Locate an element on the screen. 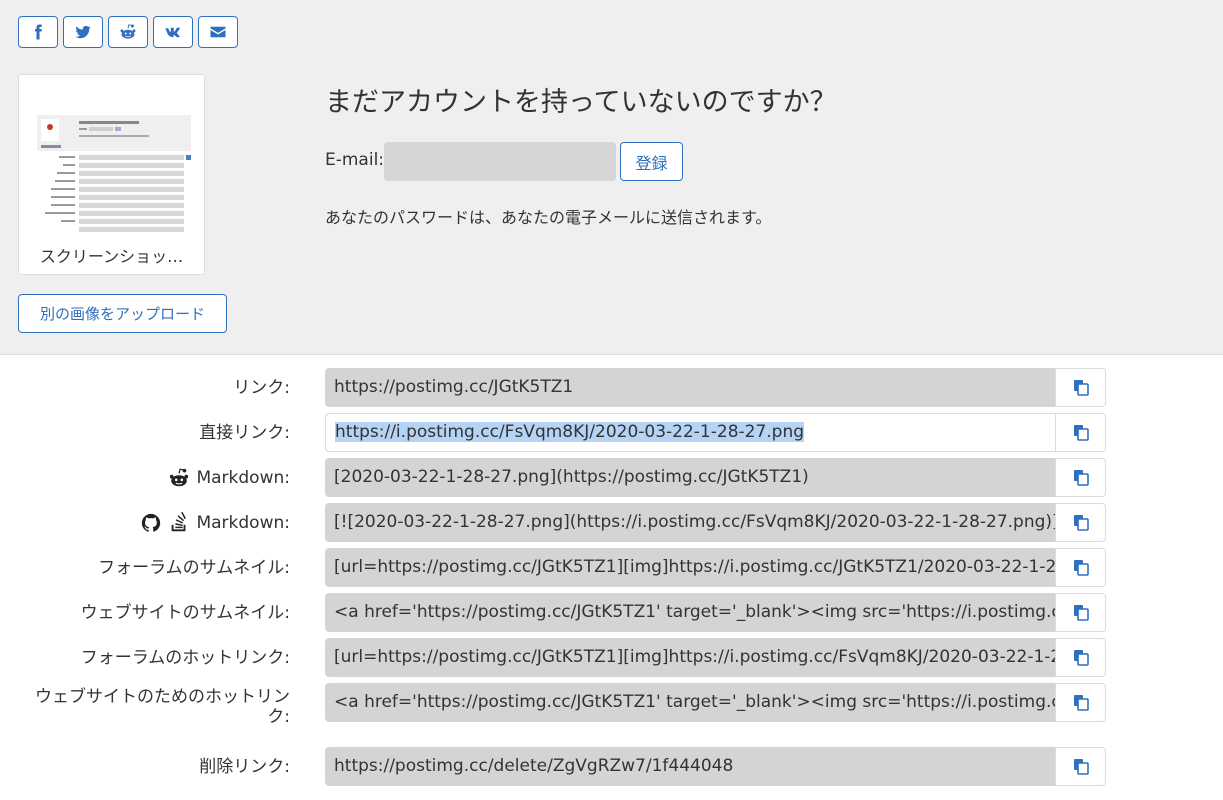 This screenshot has width=1223, height=800. link-row: リンク: https://postimg.cc/JGtK5TZ1 is located at coordinates (611, 387).